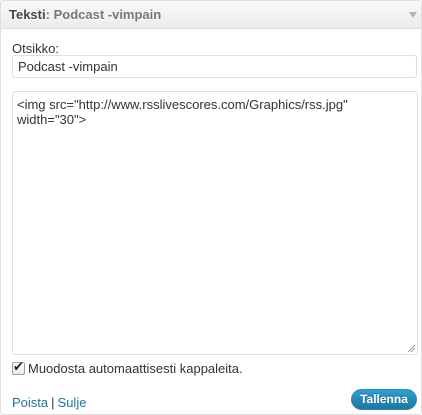 This screenshot has width=422, height=415. Describe the element at coordinates (211, 15) in the screenshot. I see `widget-header: Teksti: Podcast -vimpain` at that location.